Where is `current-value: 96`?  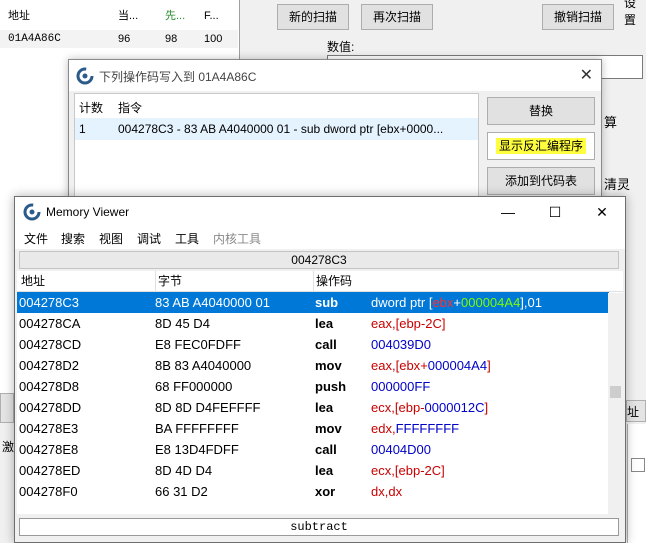
current-value: 96 is located at coordinates (124, 39).